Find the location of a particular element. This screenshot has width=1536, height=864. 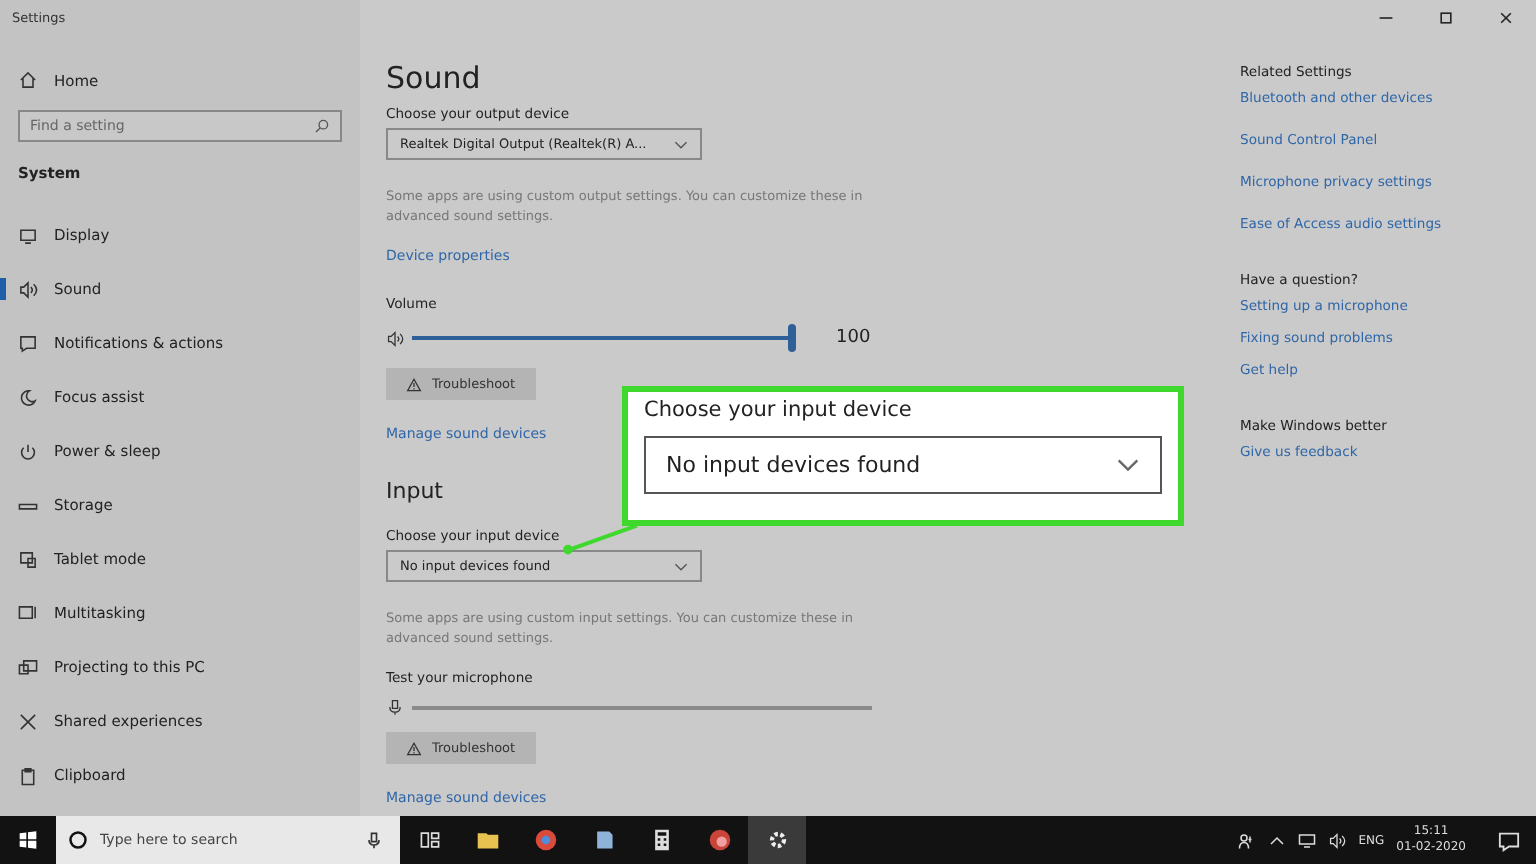

speaker-icon is located at coordinates (395, 338).